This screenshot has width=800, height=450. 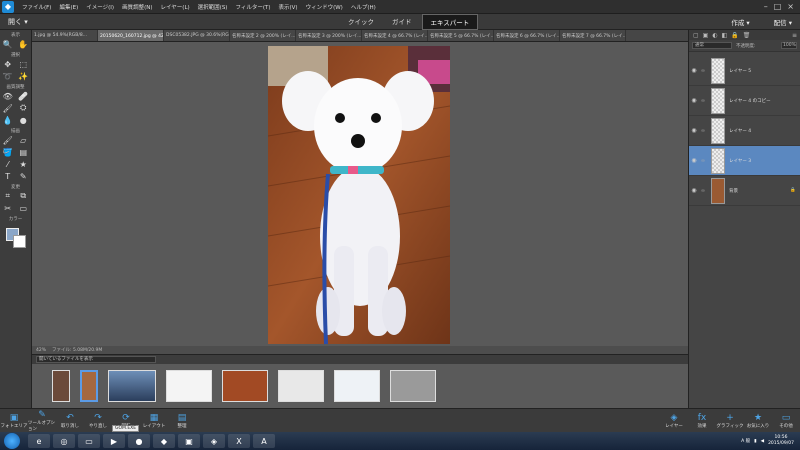 I want to click on organizer-button: ▤ 整理, so click(x=182, y=421).